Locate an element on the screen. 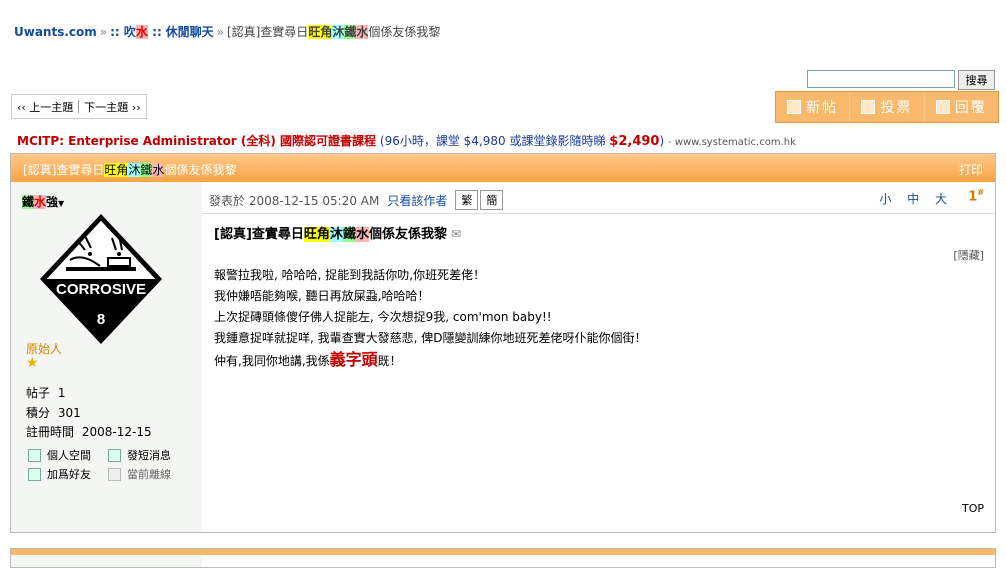 Image resolution: width=1007 pixels, height=568 pixels. body-line-3: 上次捉磚頭條傻仔佛人捉能左, 今次想捉9我, com'mon baby!! is located at coordinates (383, 317).